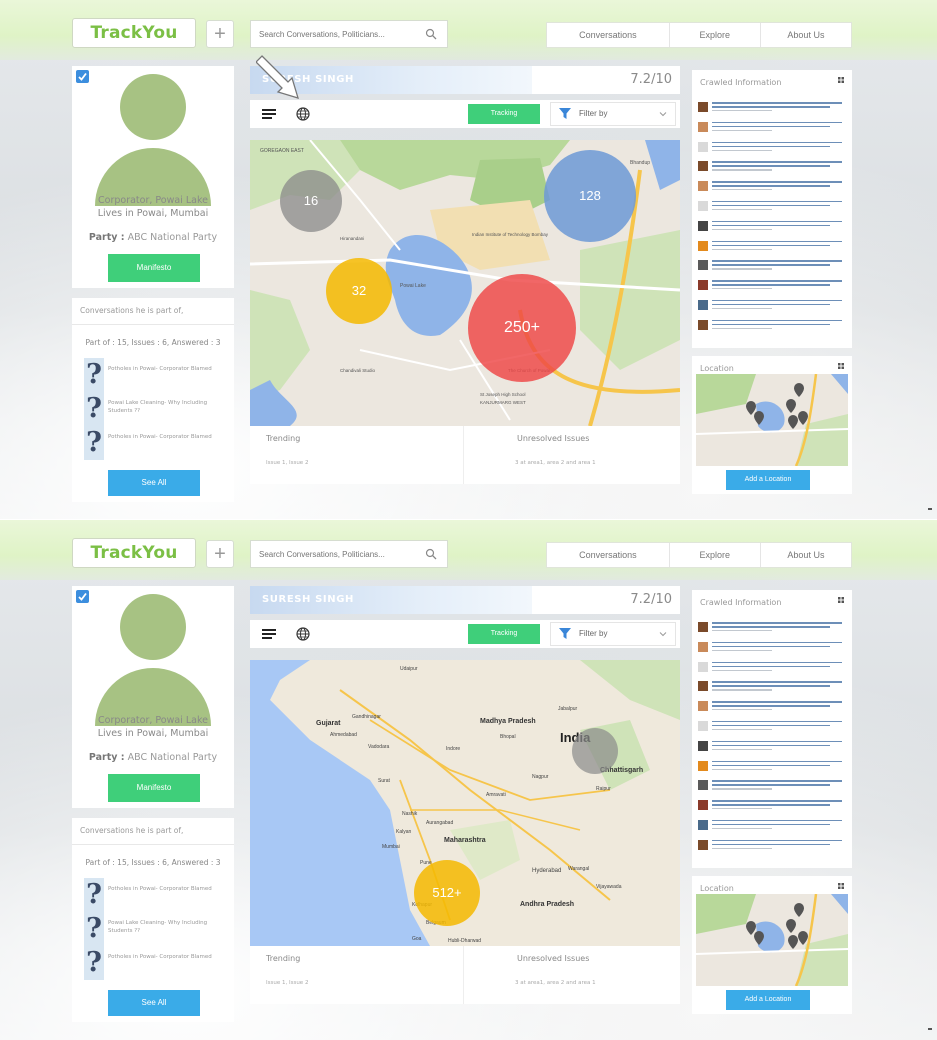  Describe the element at coordinates (565, 113) in the screenshot. I see `filter-icon` at that location.